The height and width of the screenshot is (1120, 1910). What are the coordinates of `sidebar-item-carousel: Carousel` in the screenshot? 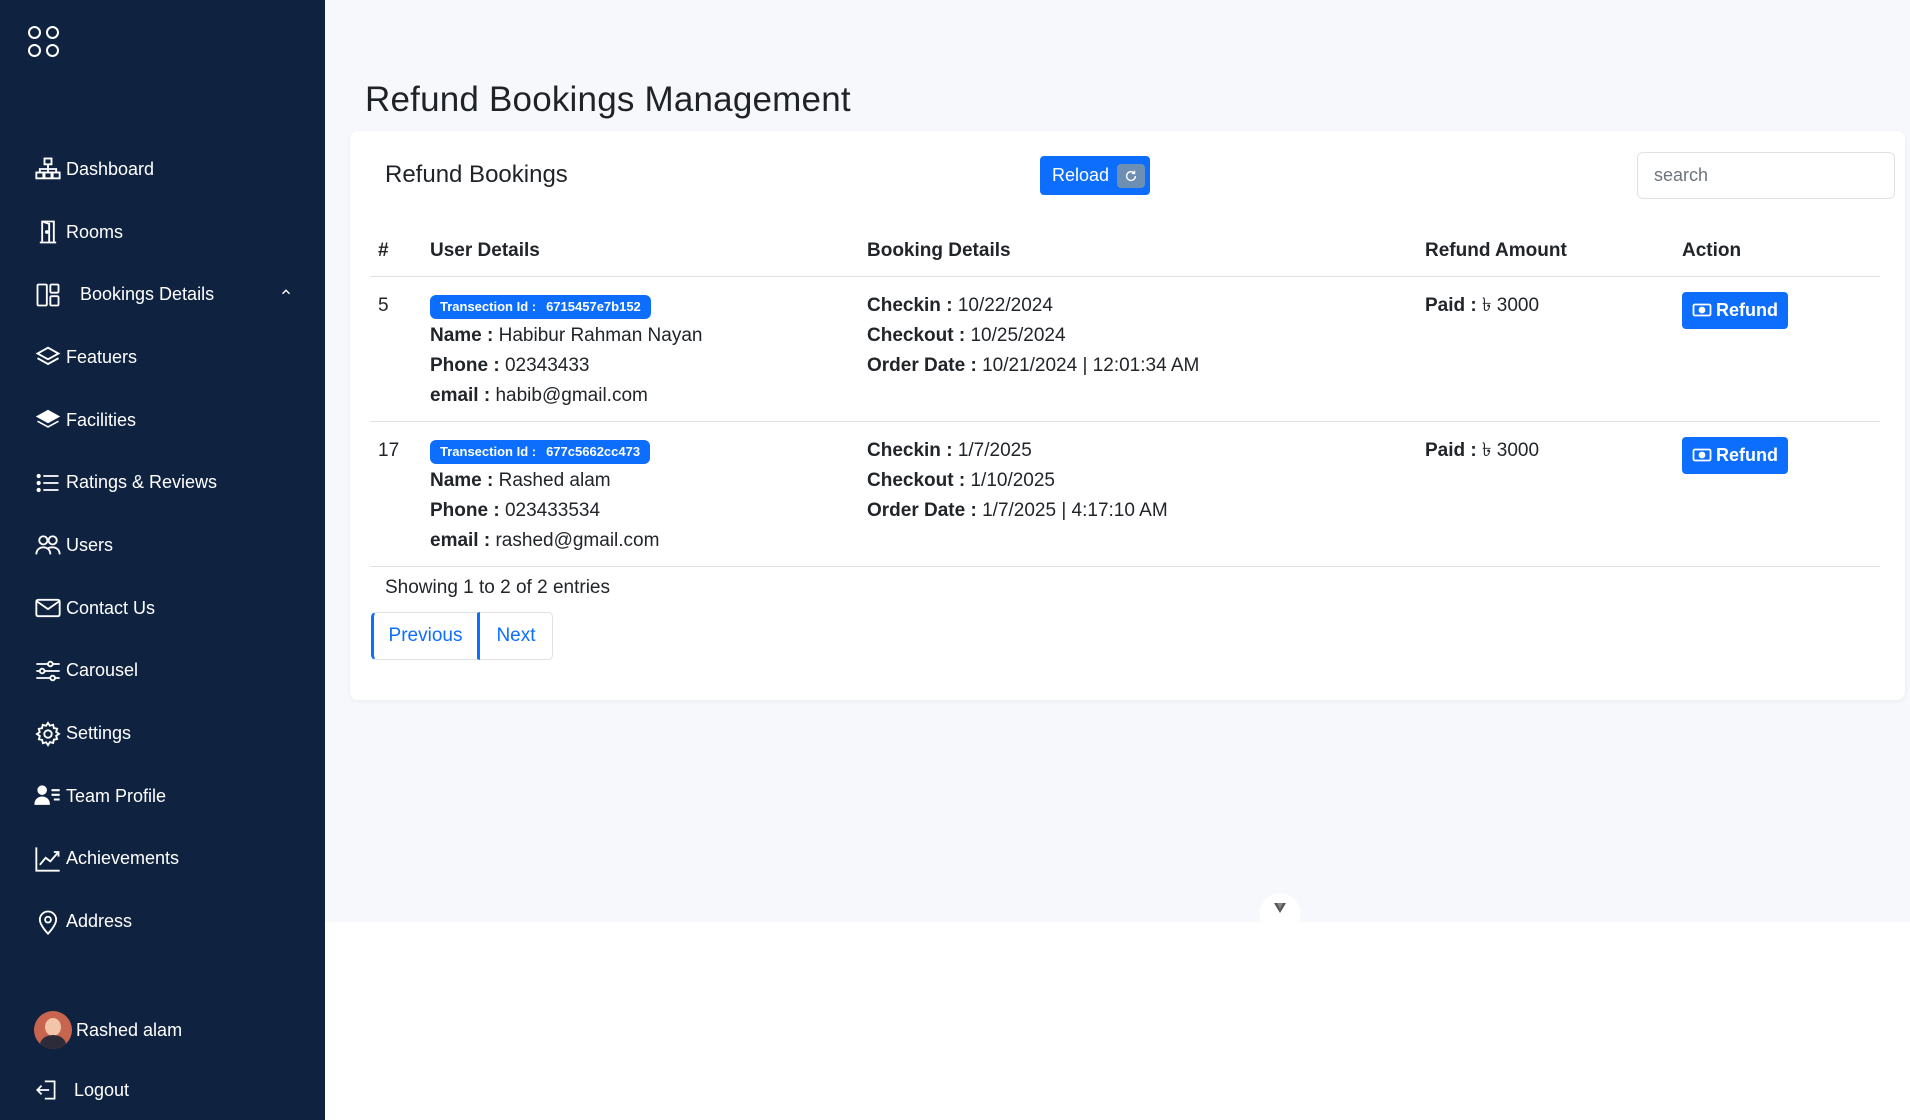 It's located at (162, 671).